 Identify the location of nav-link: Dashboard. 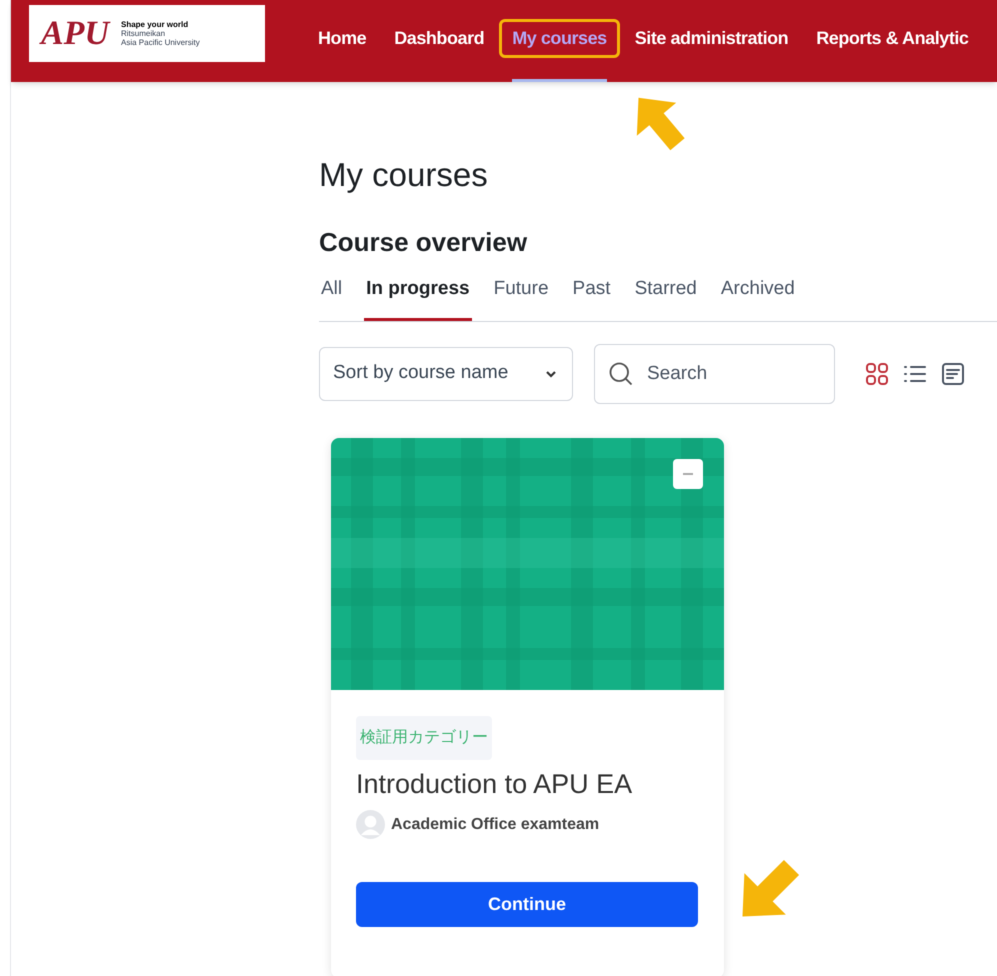
(439, 38).